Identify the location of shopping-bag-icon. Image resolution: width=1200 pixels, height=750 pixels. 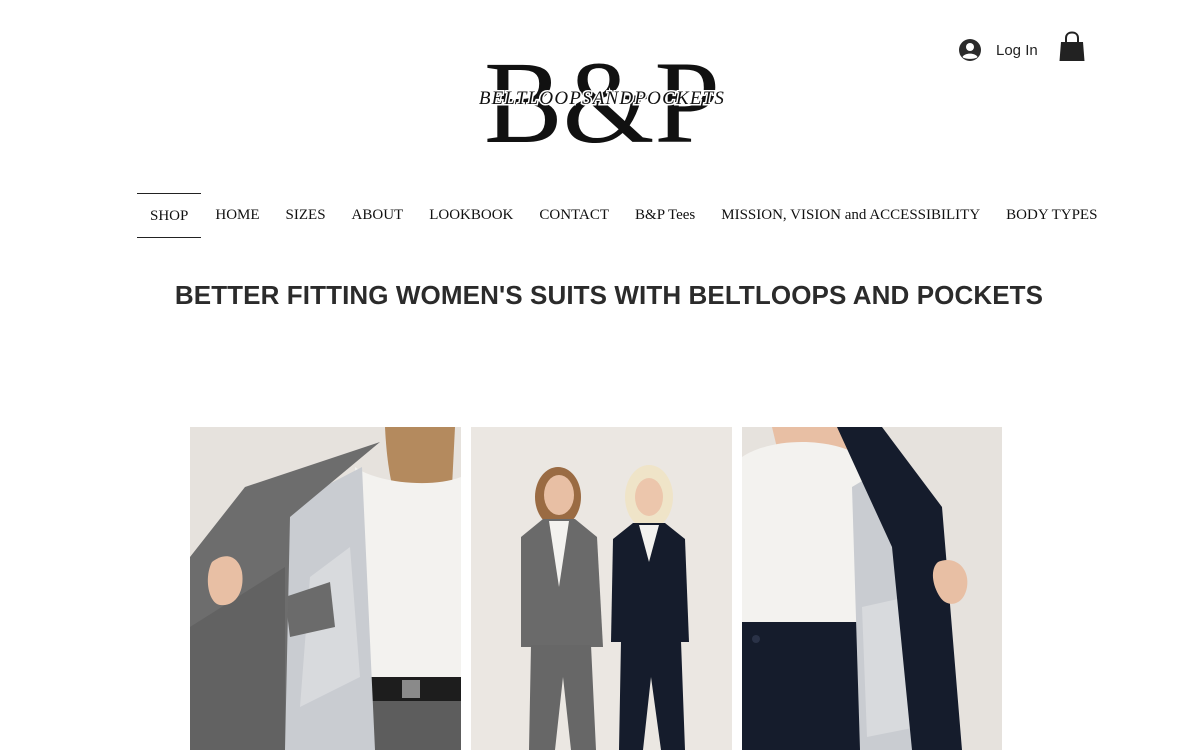
(1072, 46).